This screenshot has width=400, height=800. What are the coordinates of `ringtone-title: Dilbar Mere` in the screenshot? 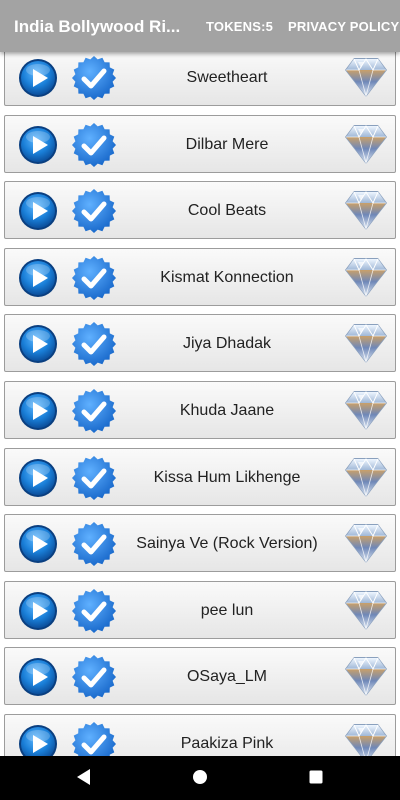 It's located at (227, 144).